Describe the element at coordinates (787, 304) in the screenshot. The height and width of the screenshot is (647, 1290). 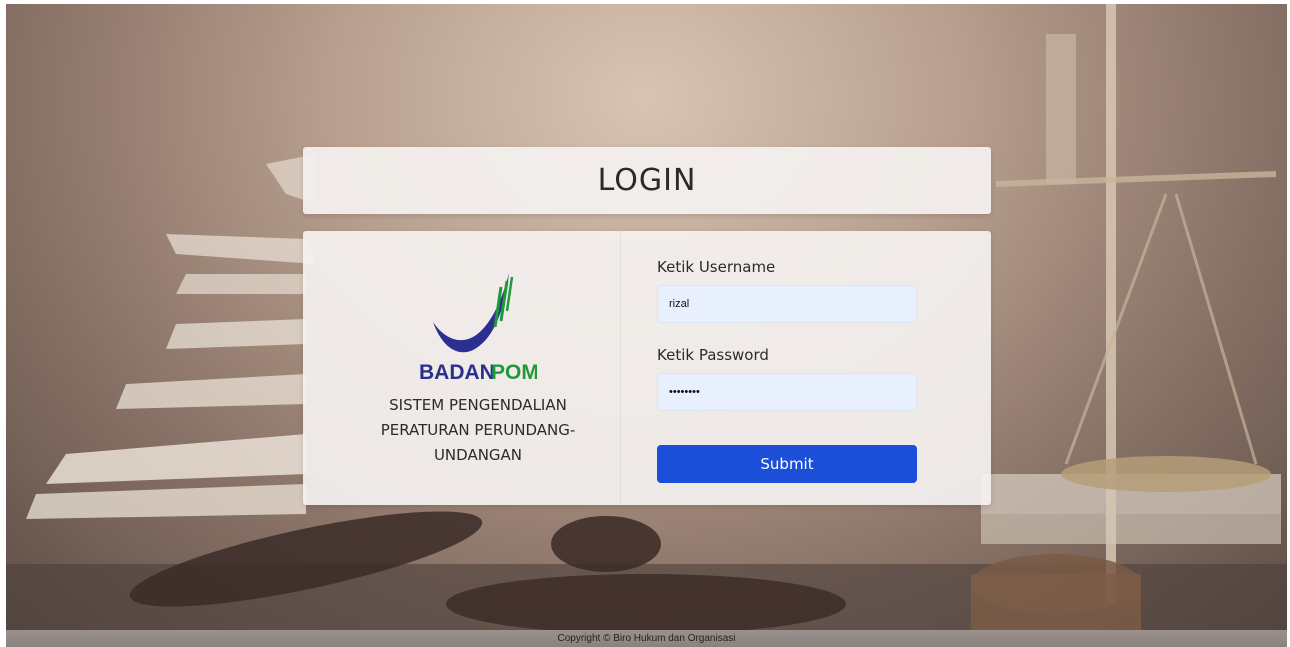
I see `username-input` at that location.